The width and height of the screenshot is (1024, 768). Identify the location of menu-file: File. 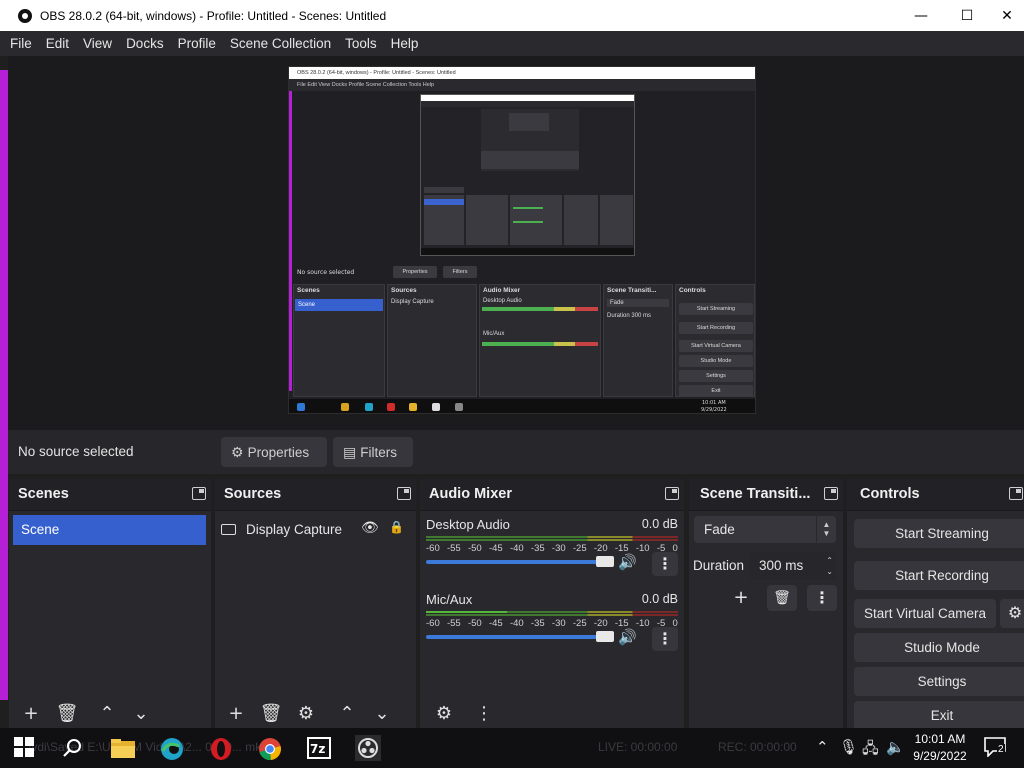
(19, 43).